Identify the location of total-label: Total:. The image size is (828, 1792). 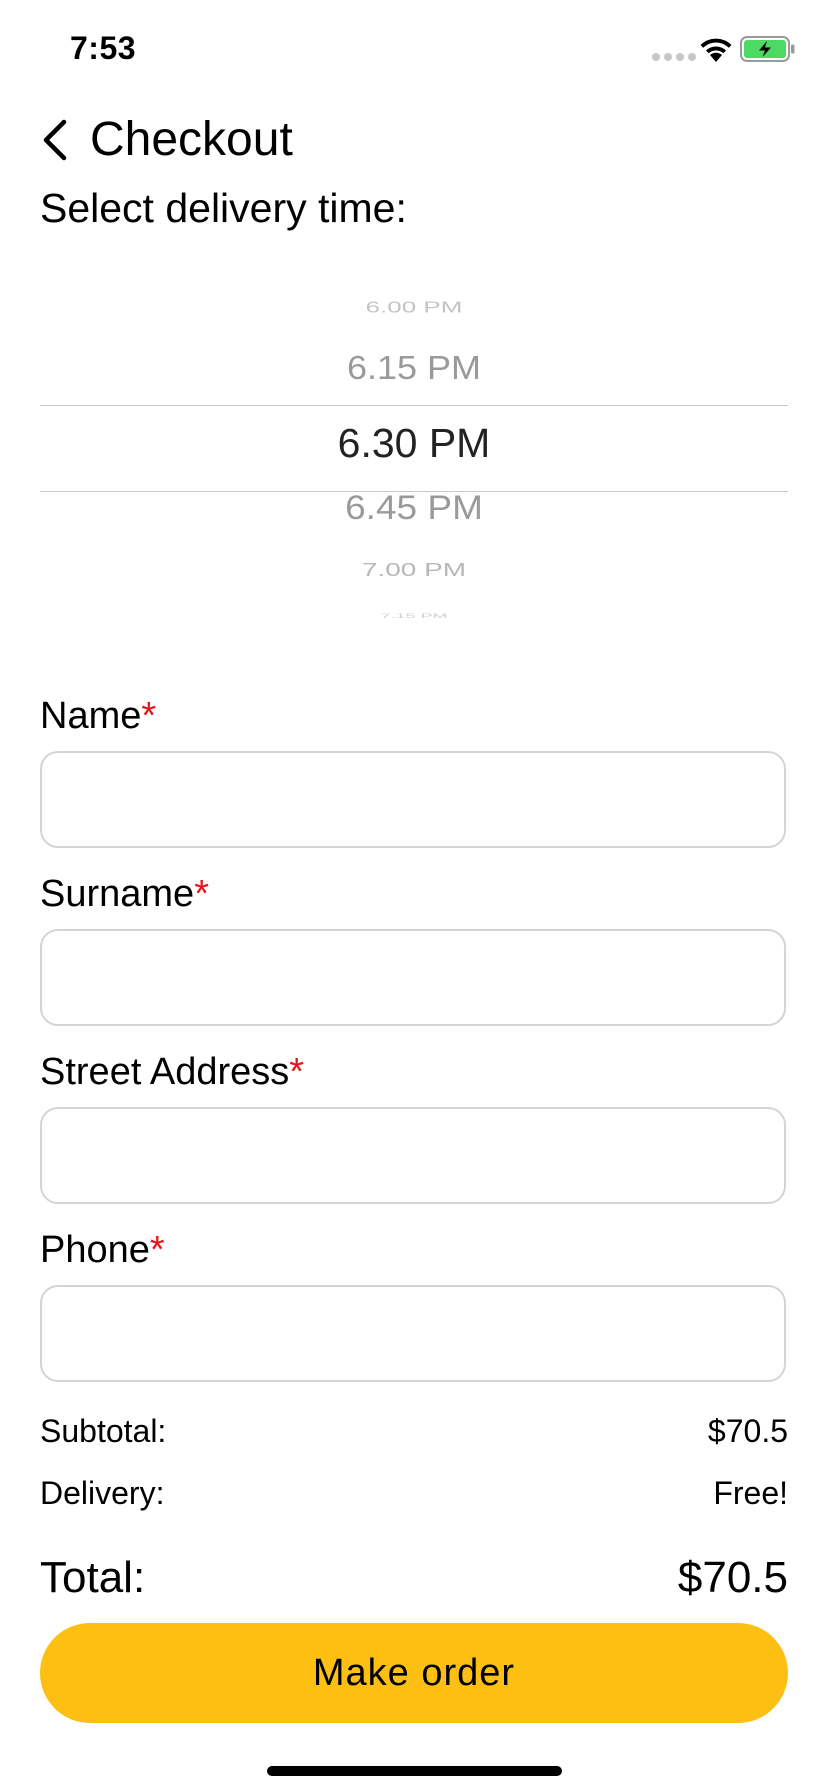
(93, 1577).